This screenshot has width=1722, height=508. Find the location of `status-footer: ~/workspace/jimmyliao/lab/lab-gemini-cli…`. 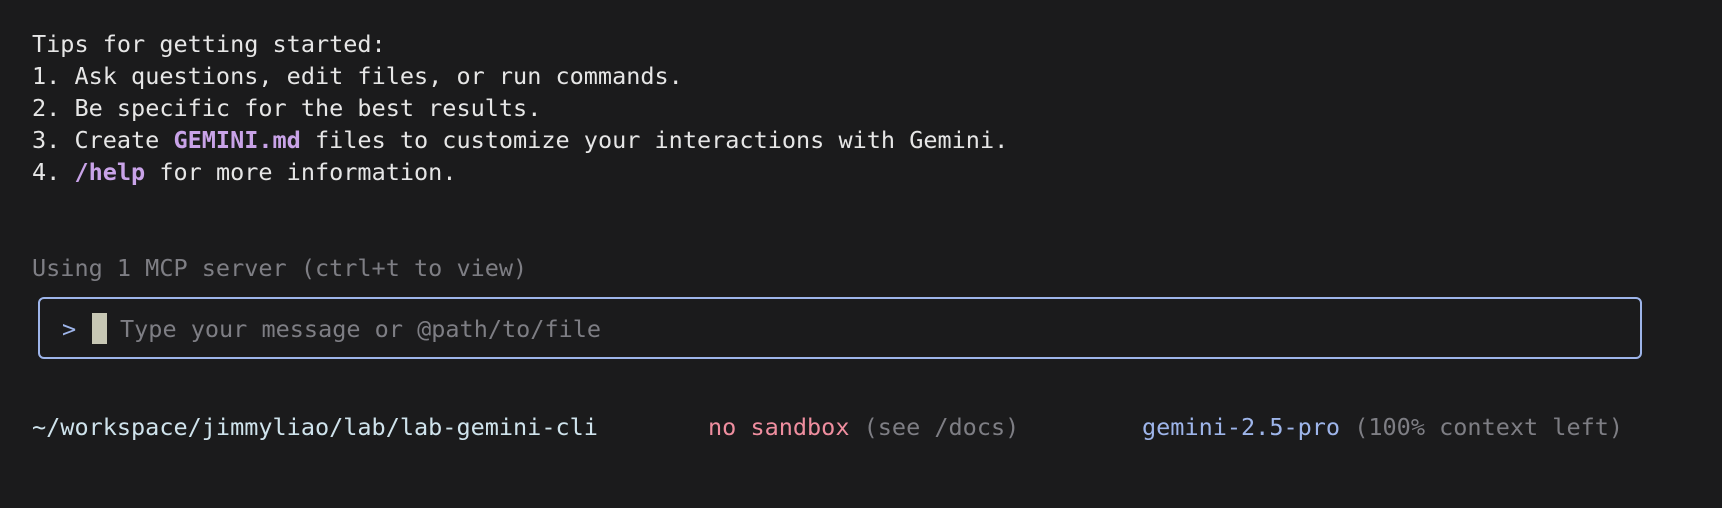

status-footer: ~/workspace/jimmyliao/lab/lab-gemini-cli… is located at coordinates (862, 427).